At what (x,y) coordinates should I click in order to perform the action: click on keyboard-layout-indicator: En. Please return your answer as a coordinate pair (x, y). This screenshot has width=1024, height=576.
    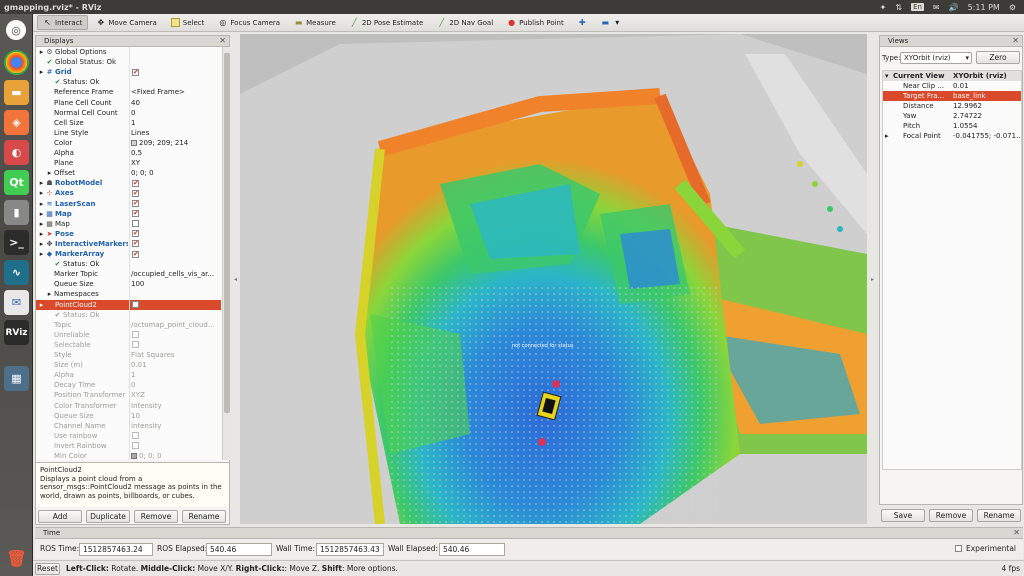
    Looking at the image, I should click on (917, 7).